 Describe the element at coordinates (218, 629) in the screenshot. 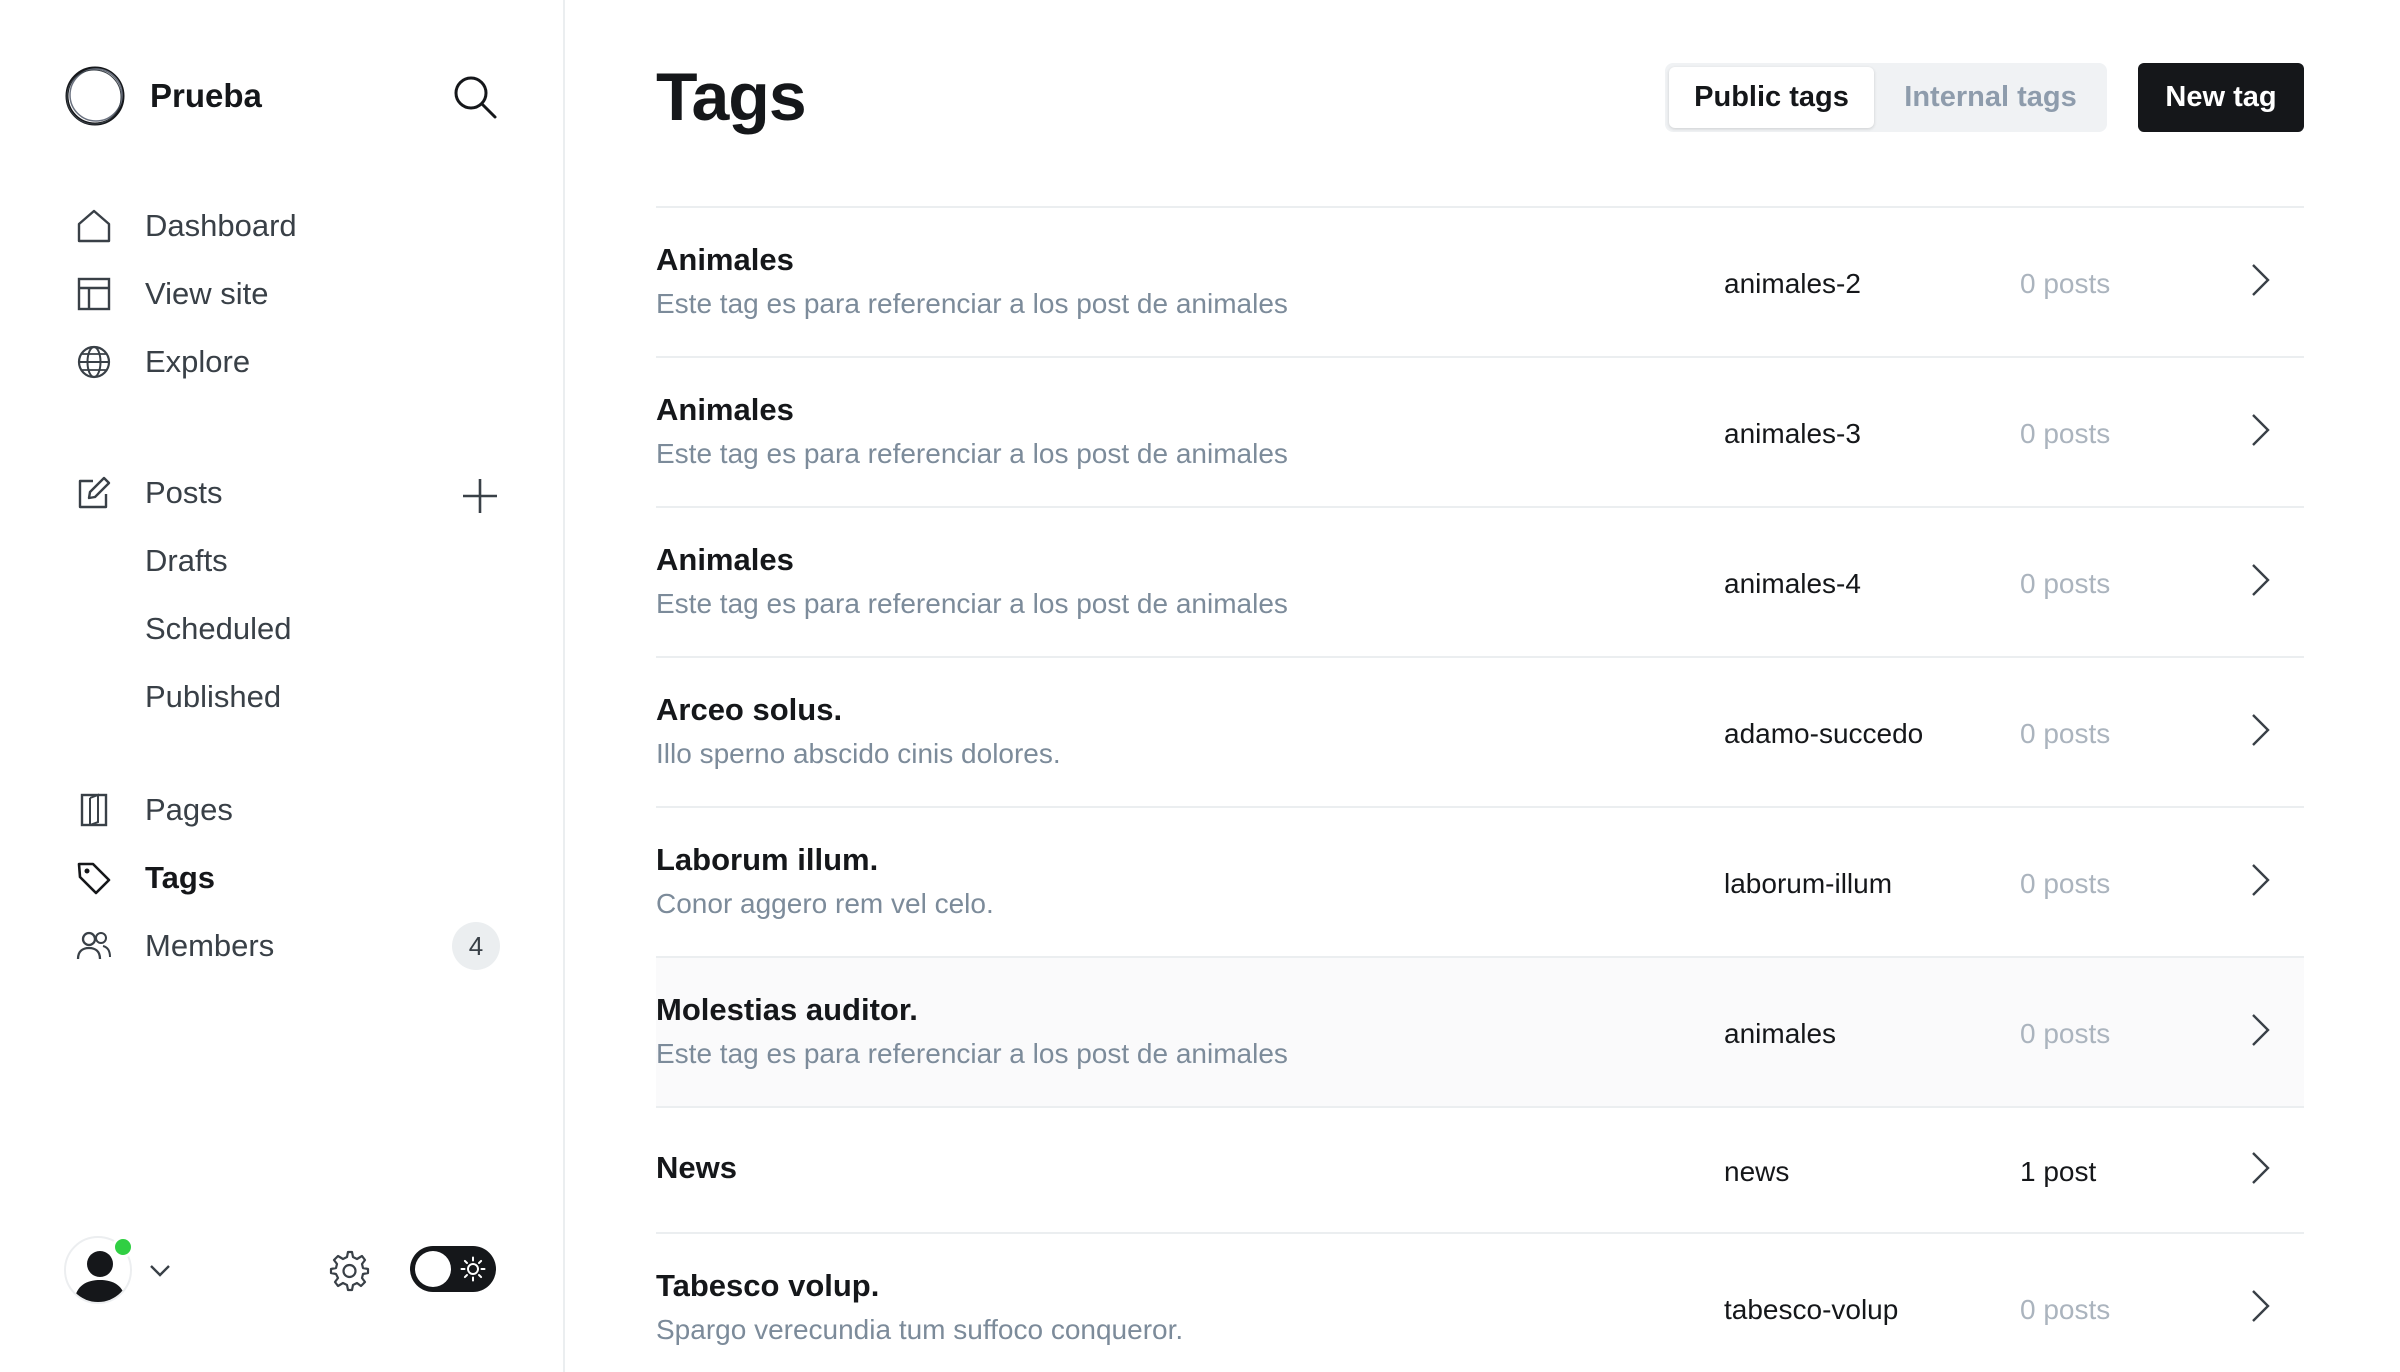

I see `nav-scheduled: Scheduled` at that location.